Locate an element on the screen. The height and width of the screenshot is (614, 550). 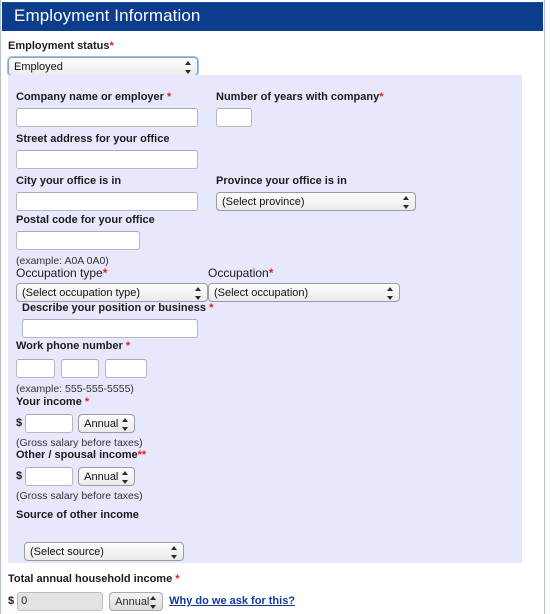
your-income-frequency-value: Annual is located at coordinates (101, 423).